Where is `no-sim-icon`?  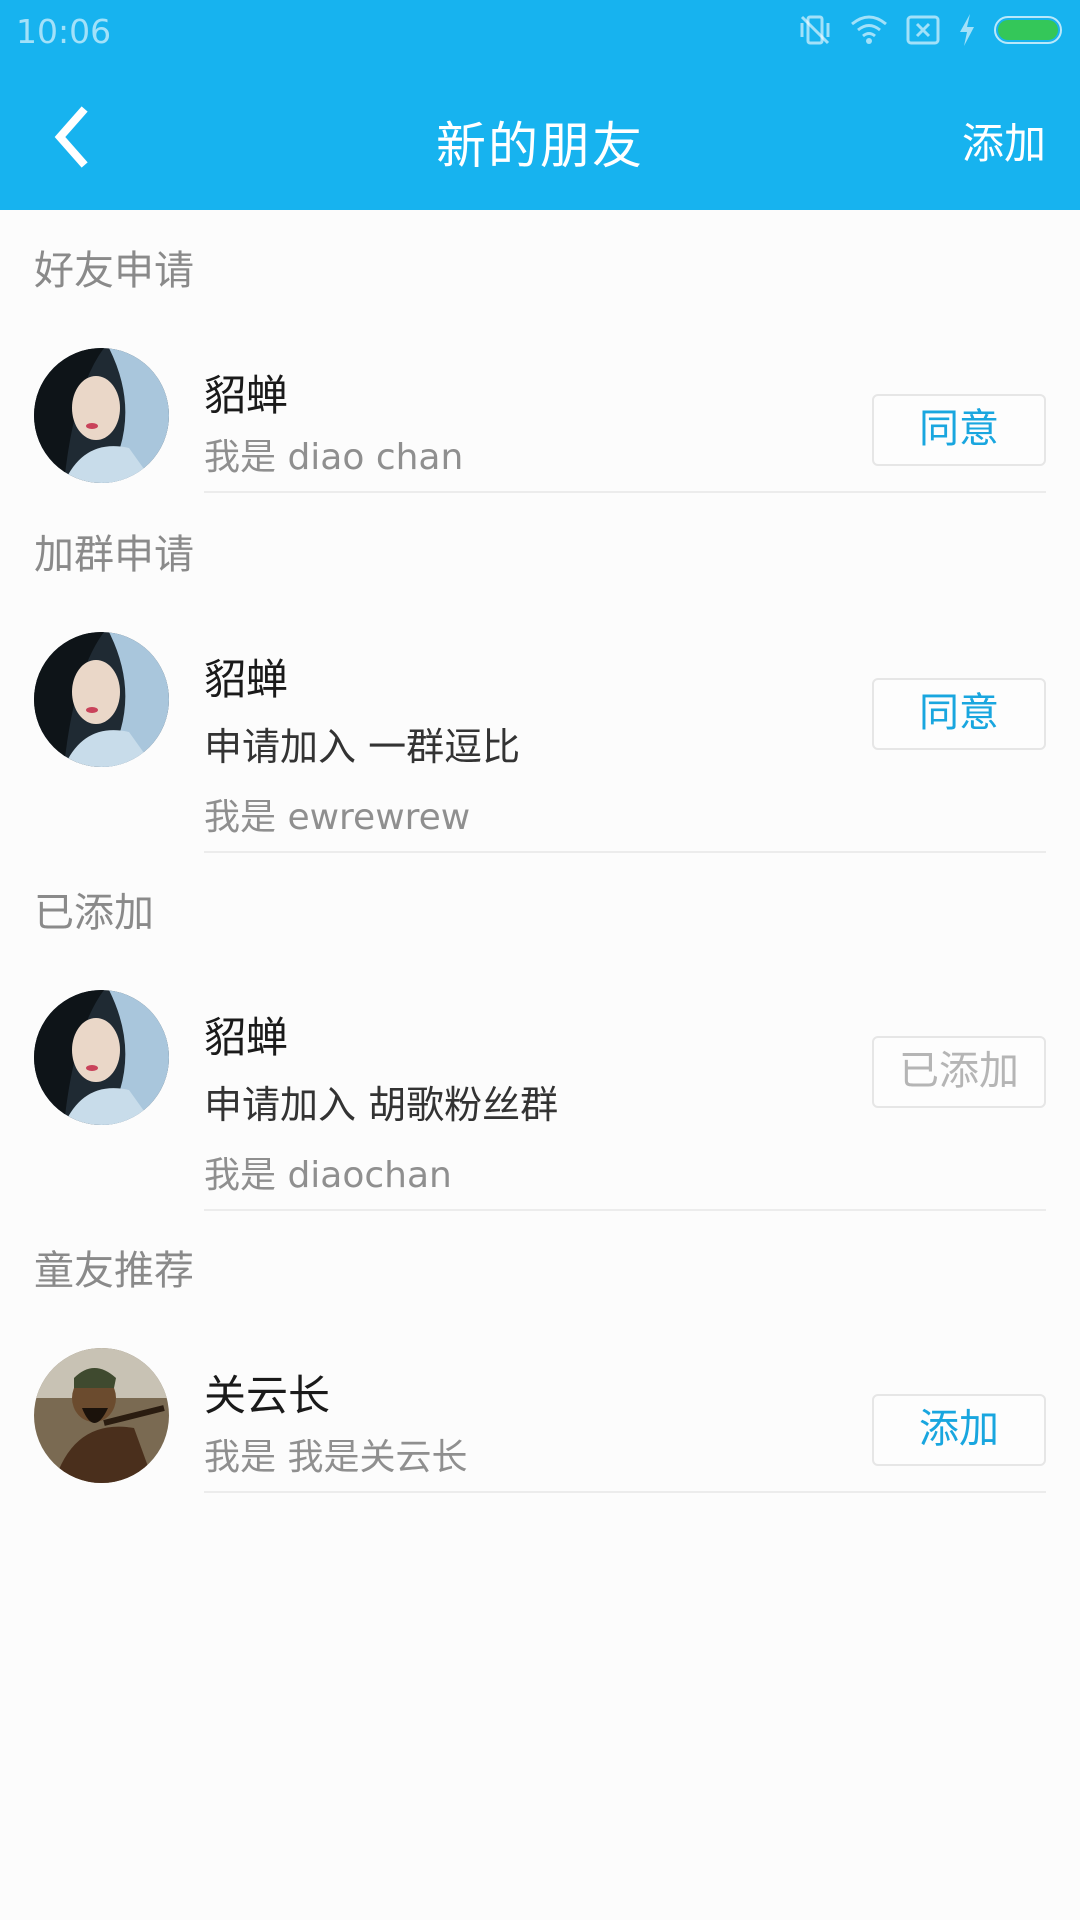
no-sim-icon is located at coordinates (923, 30).